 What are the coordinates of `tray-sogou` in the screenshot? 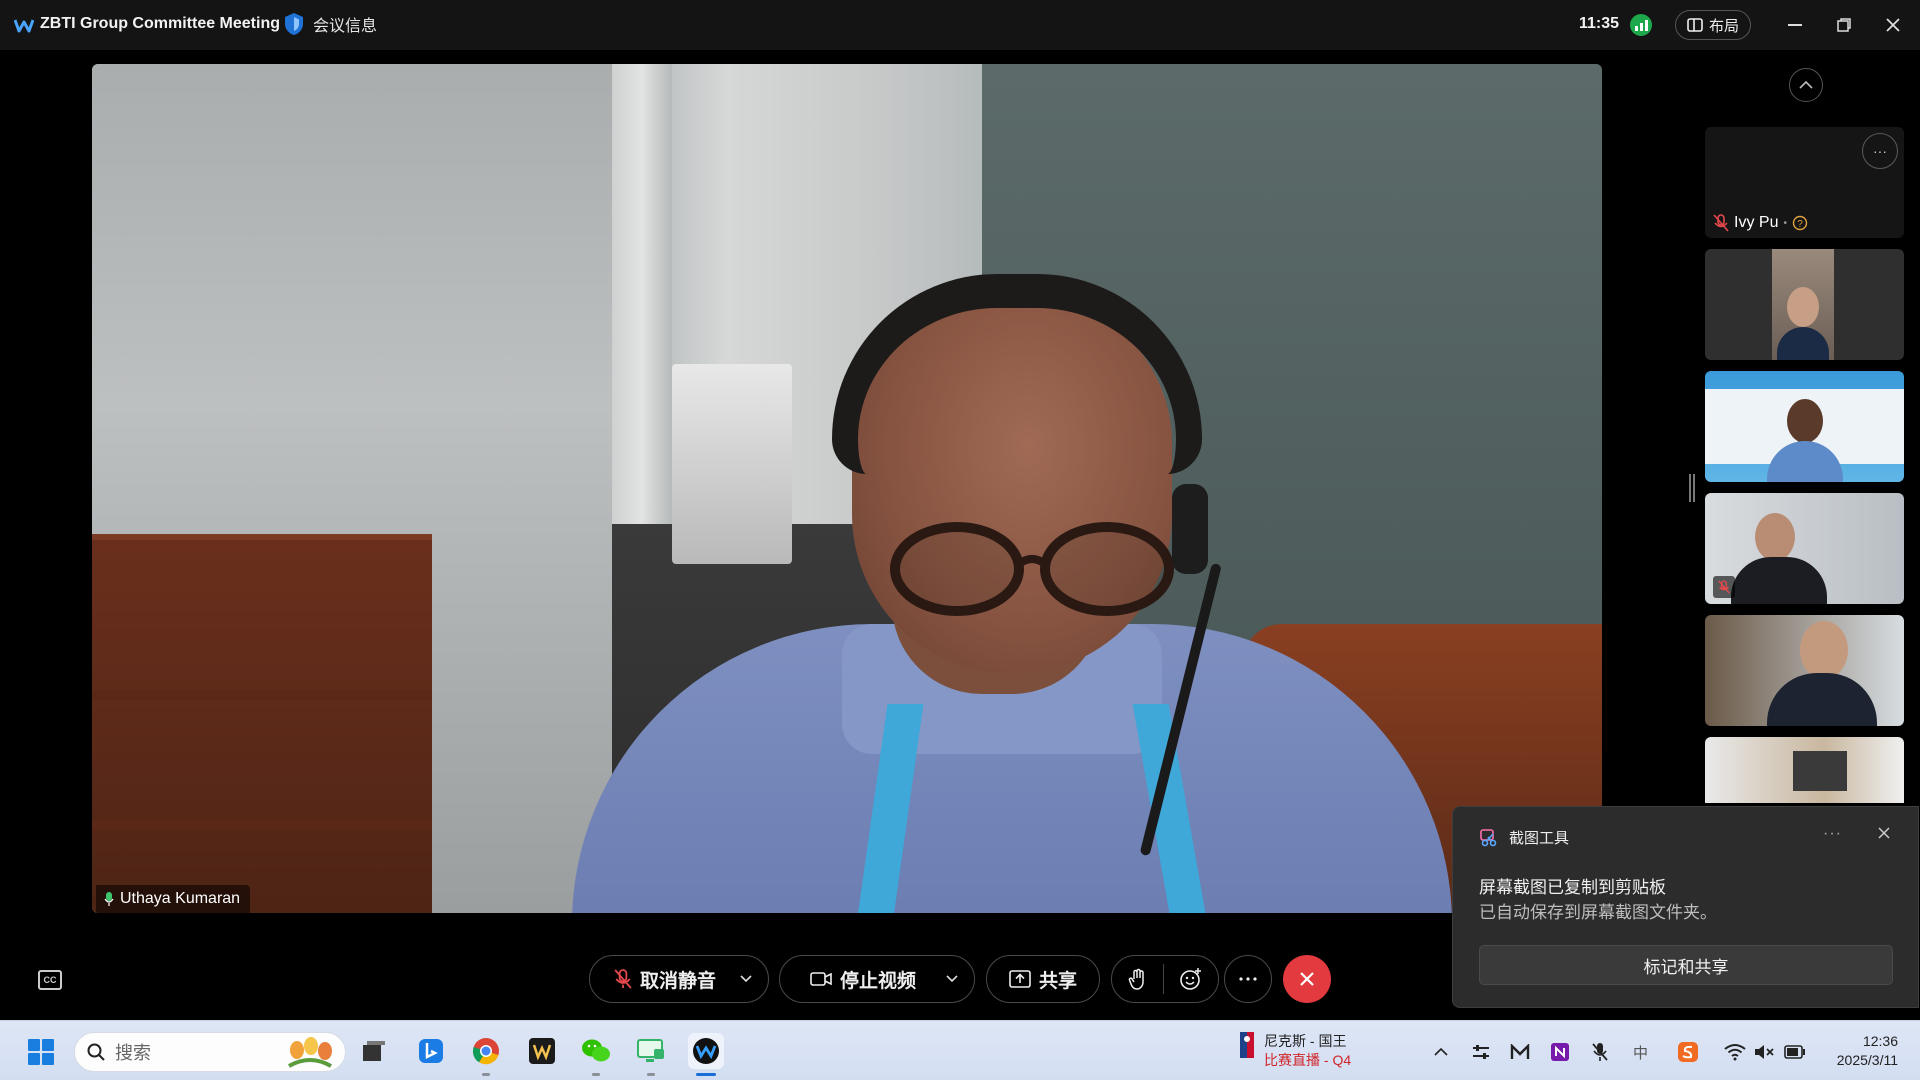 It's located at (1688, 1052).